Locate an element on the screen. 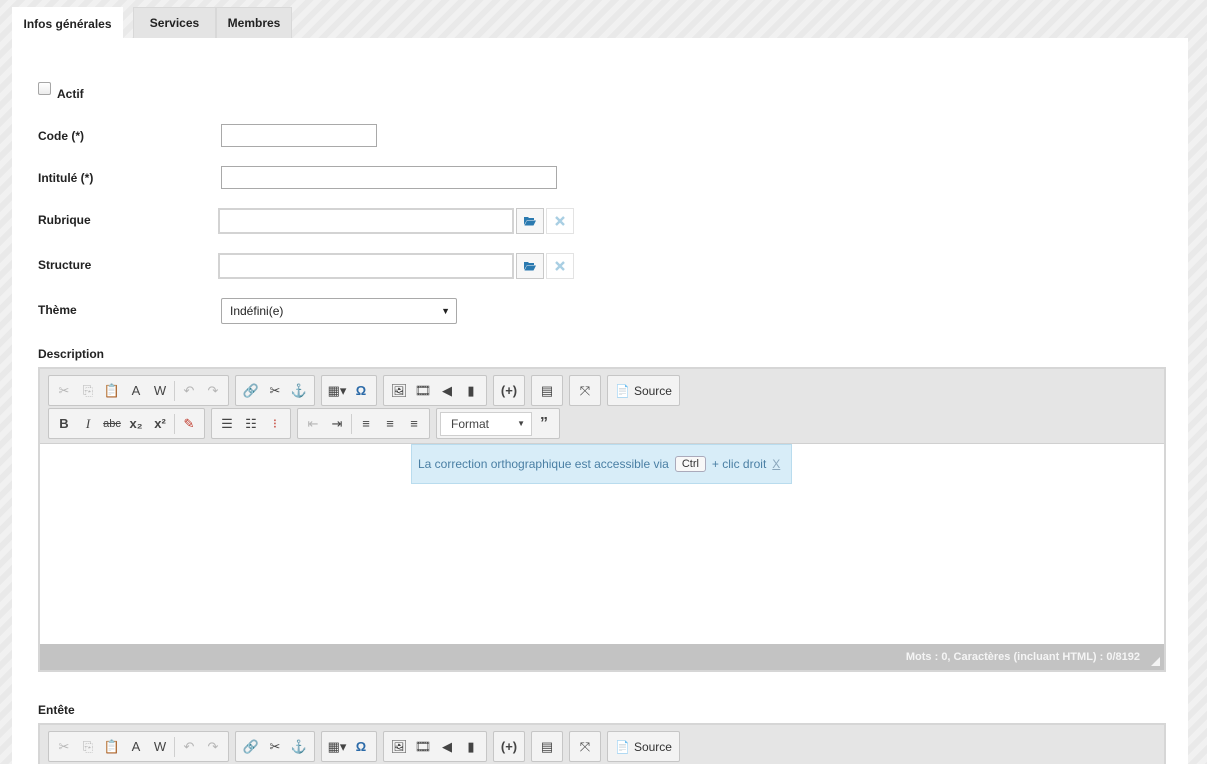 The image size is (1207, 764). tab-label: Membres is located at coordinates (254, 23).